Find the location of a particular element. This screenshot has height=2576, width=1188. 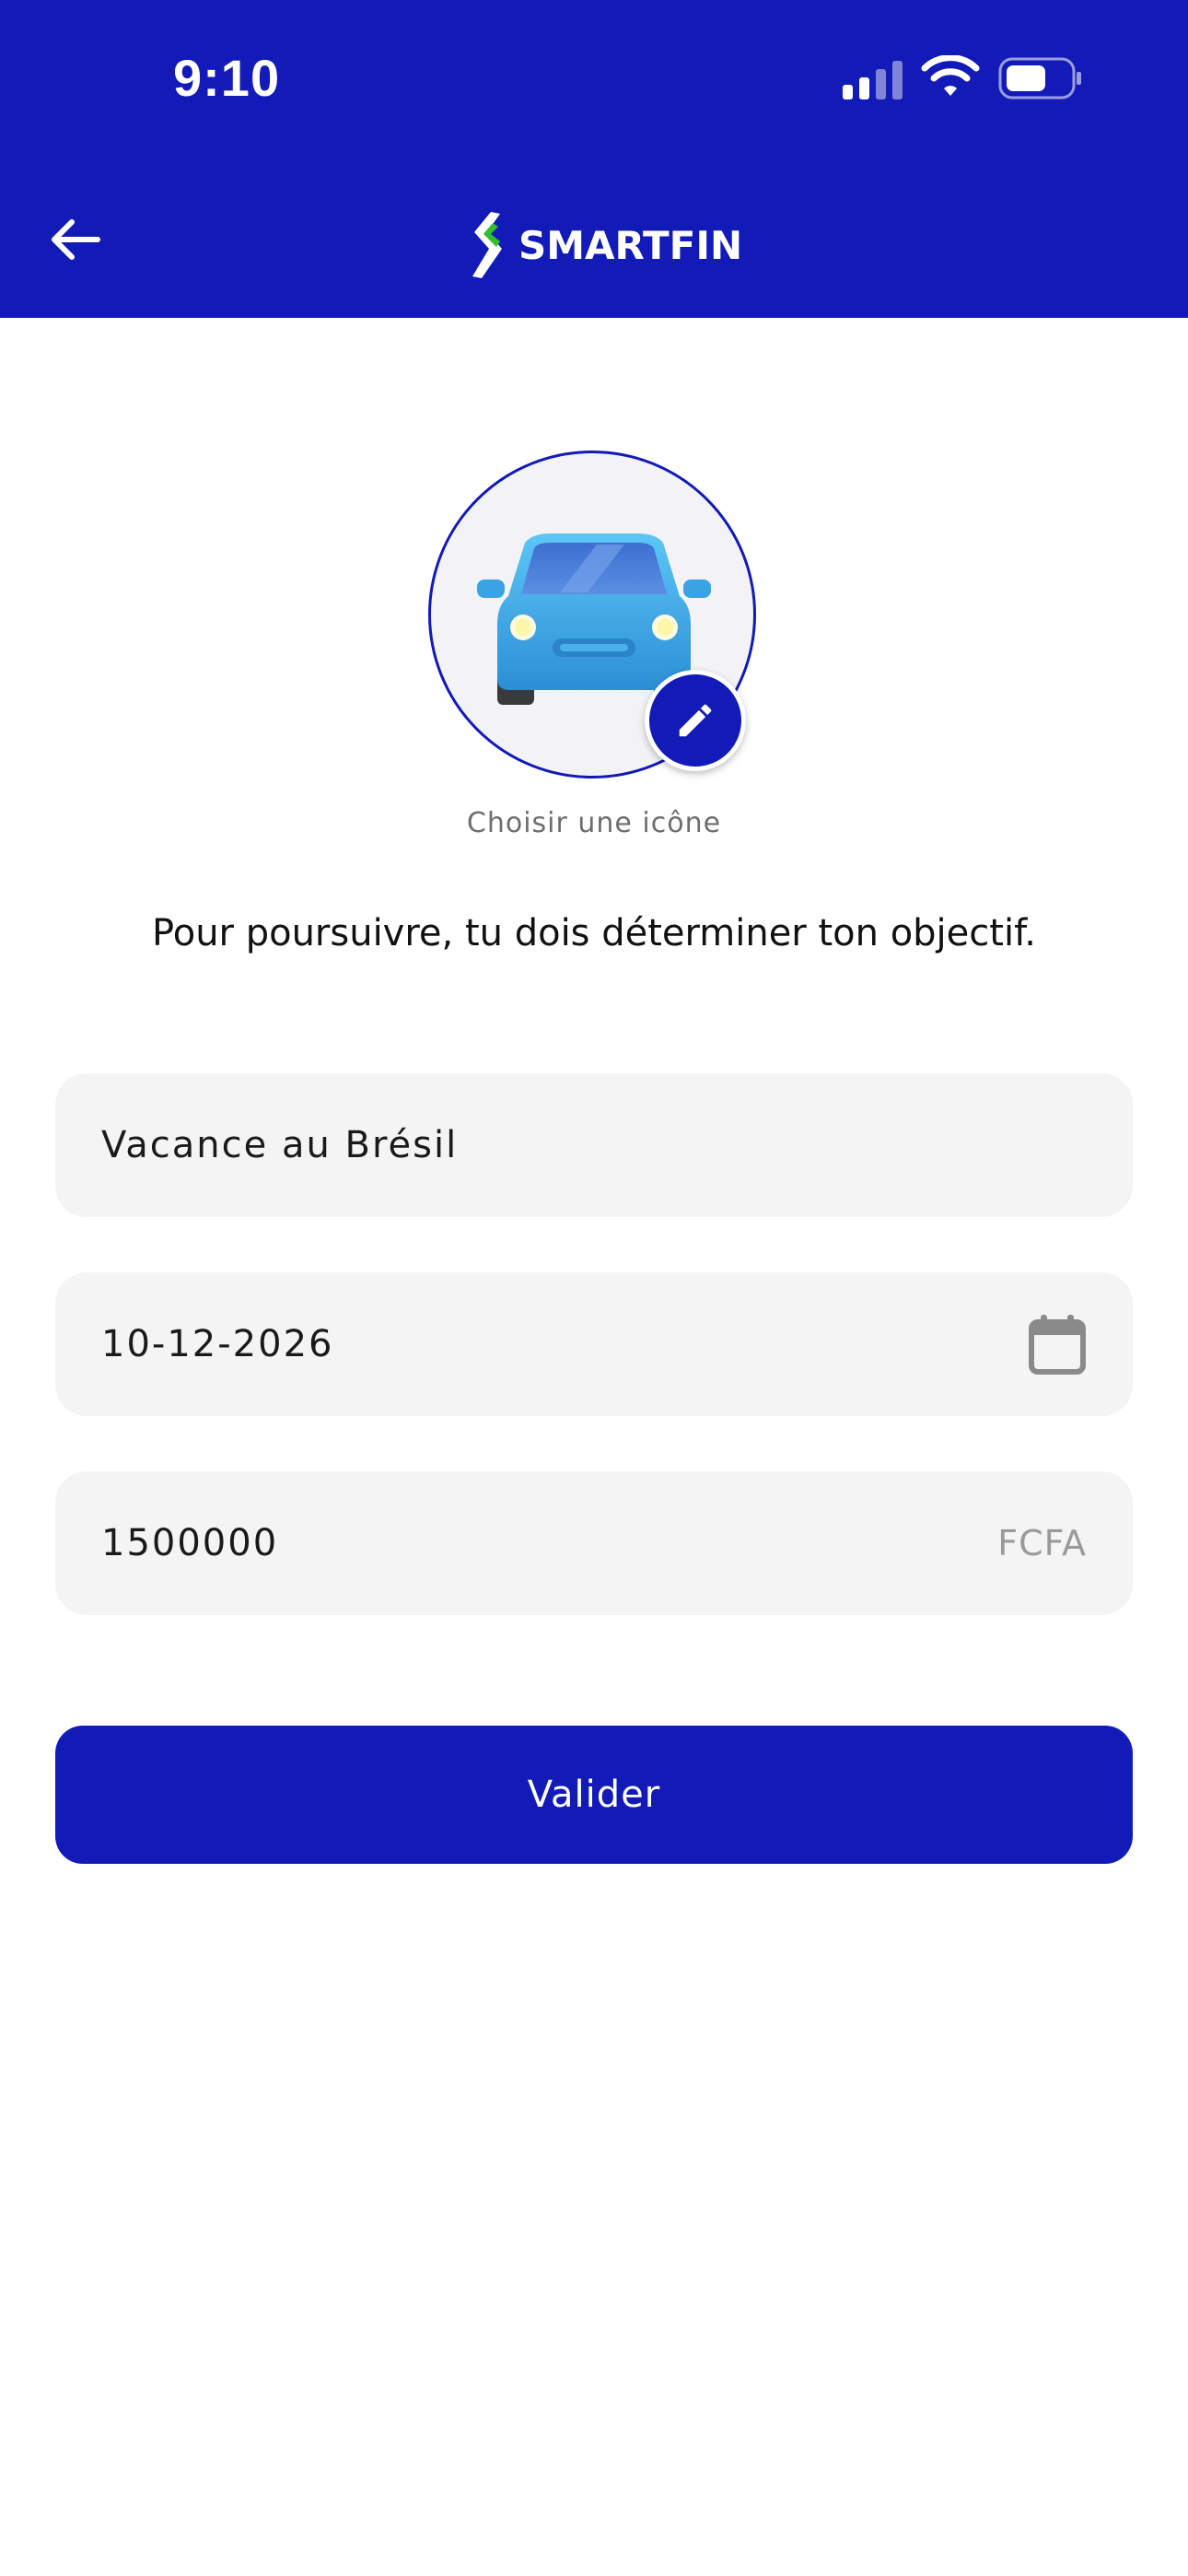

edit-icon-button is located at coordinates (695, 720).